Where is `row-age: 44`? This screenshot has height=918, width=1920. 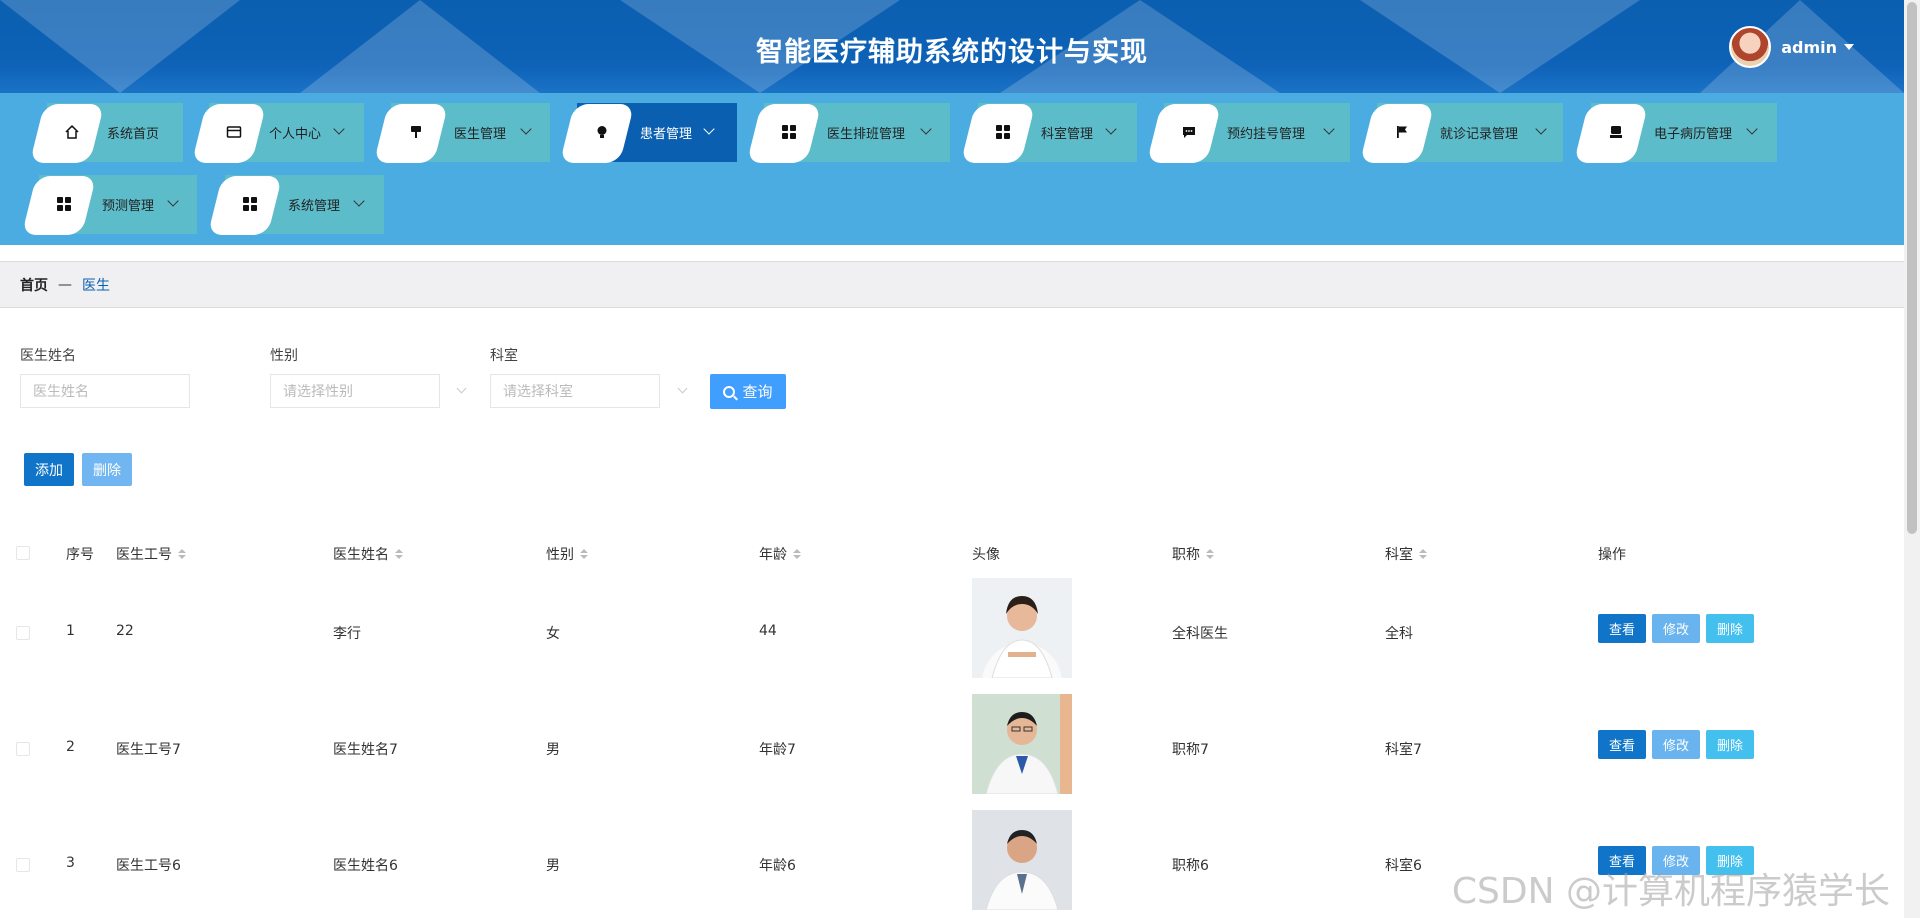 row-age: 44 is located at coordinates (768, 631).